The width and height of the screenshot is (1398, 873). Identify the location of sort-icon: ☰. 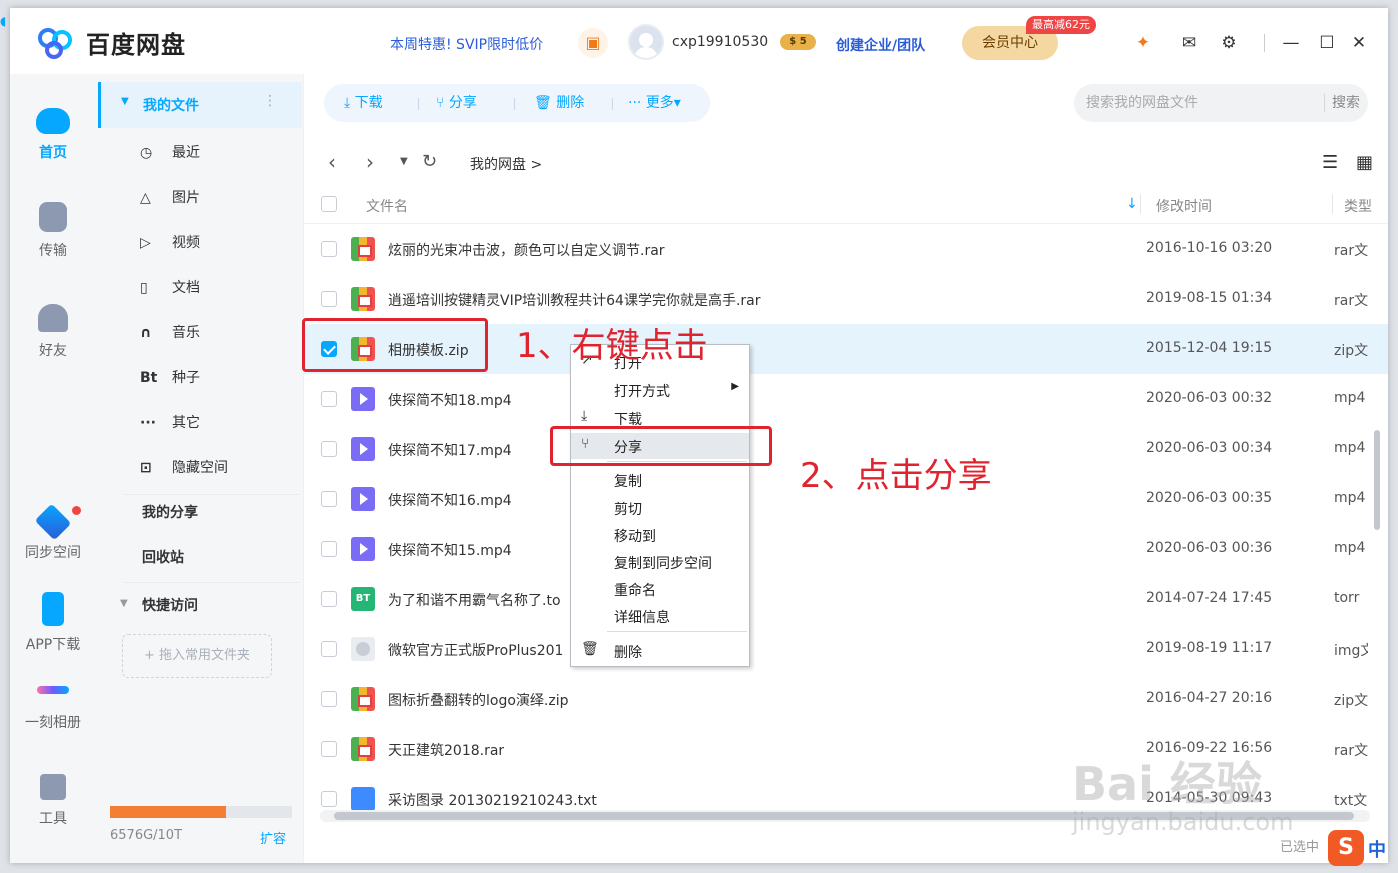
(1330, 162).